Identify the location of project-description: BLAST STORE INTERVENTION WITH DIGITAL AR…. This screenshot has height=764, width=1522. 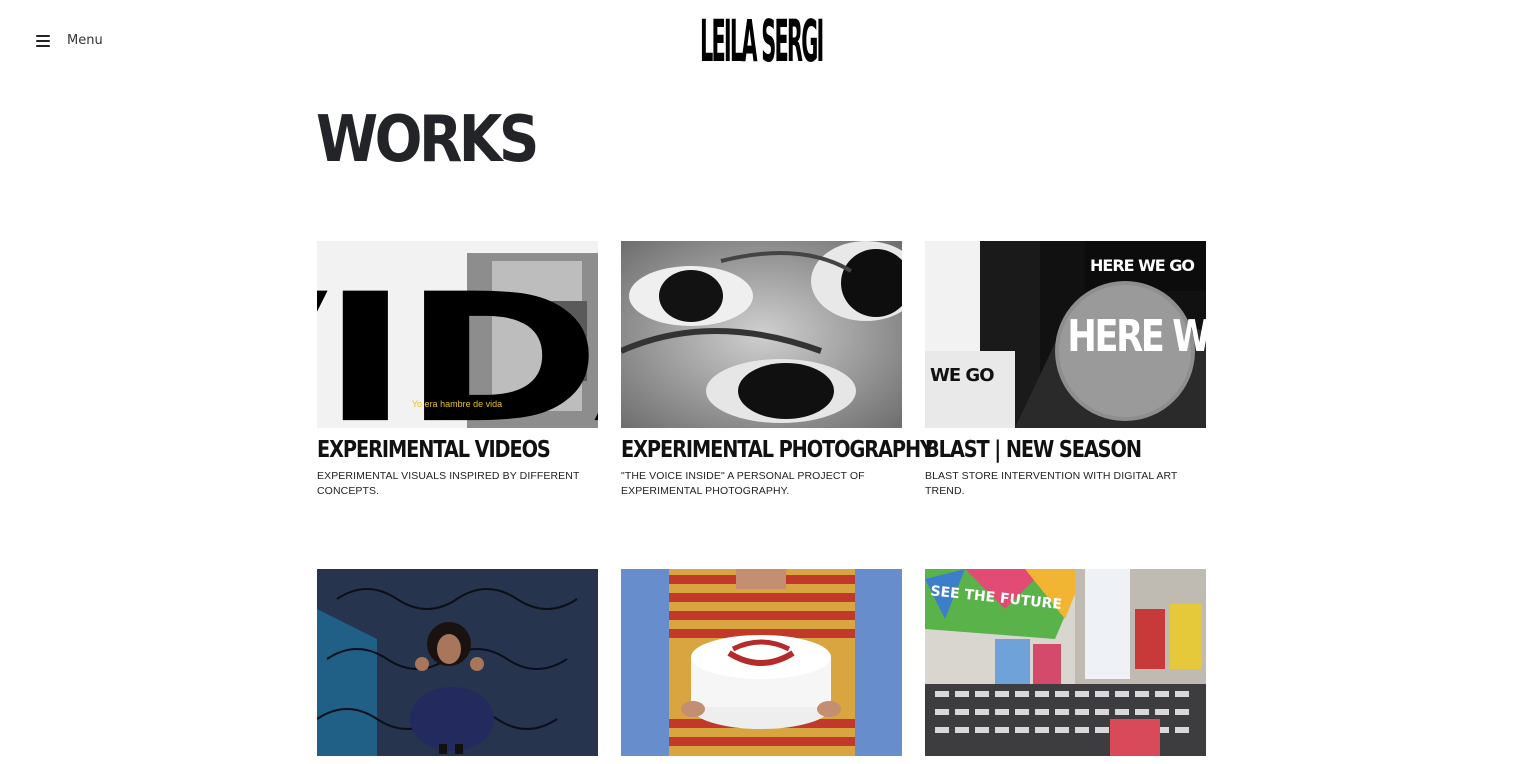
(1051, 483).